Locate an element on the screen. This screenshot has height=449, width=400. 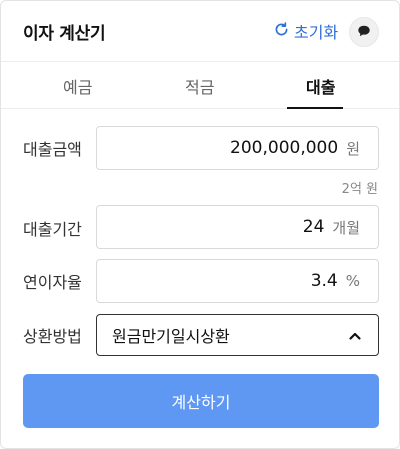
chat-bubble-icon is located at coordinates (364, 32).